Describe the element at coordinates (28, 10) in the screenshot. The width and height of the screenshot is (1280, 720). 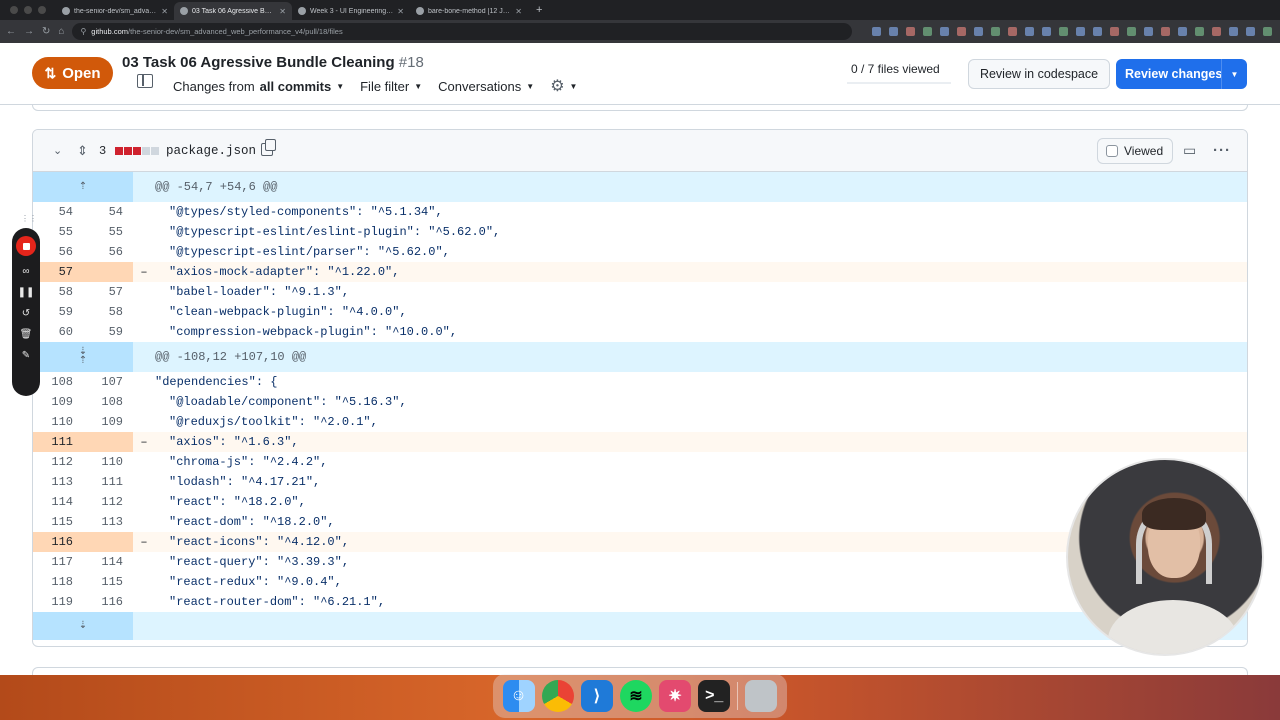
I see `window-controls` at that location.